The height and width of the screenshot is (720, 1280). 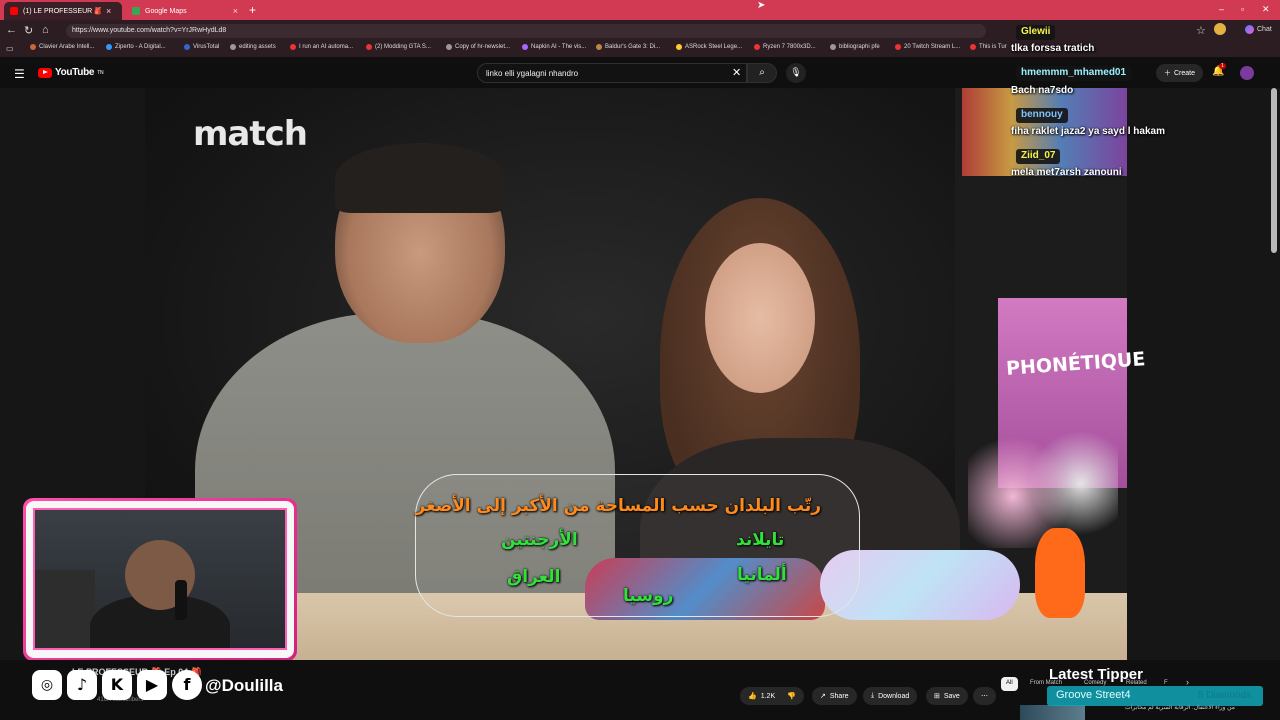 What do you see at coordinates (1043, 483) in the screenshot?
I see `toys` at bounding box center [1043, 483].